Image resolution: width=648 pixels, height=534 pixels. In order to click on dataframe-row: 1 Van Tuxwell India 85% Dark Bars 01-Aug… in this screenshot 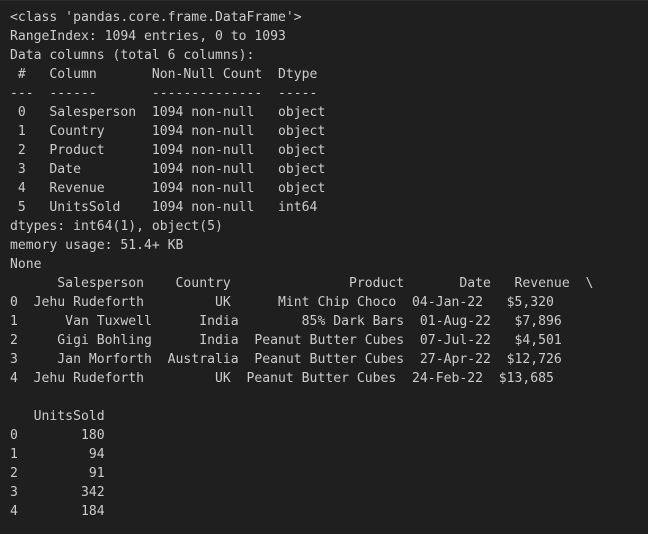, I will do `click(298, 321)`.